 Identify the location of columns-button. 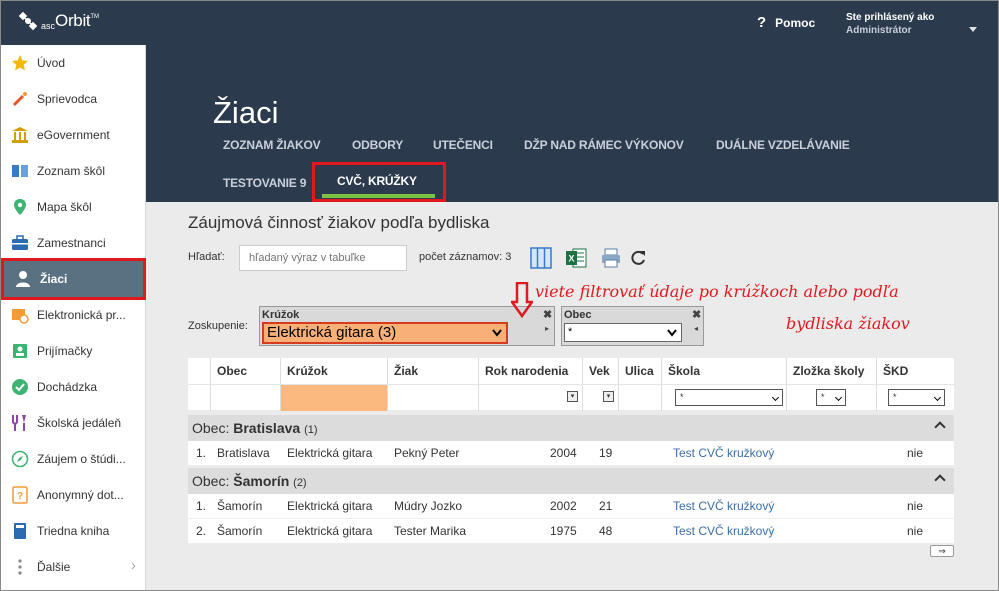
(541, 258).